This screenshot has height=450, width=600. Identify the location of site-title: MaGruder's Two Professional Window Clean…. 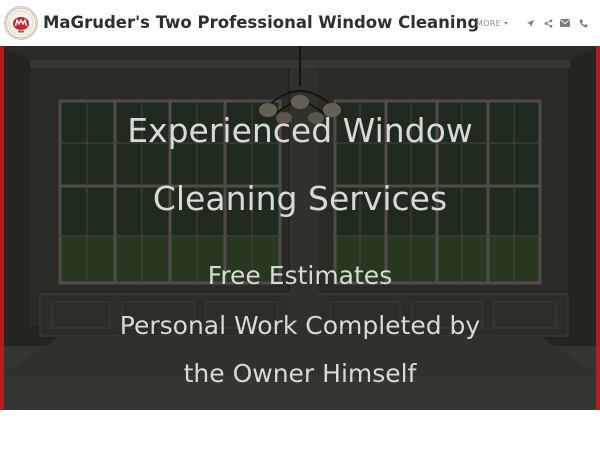
(261, 23).